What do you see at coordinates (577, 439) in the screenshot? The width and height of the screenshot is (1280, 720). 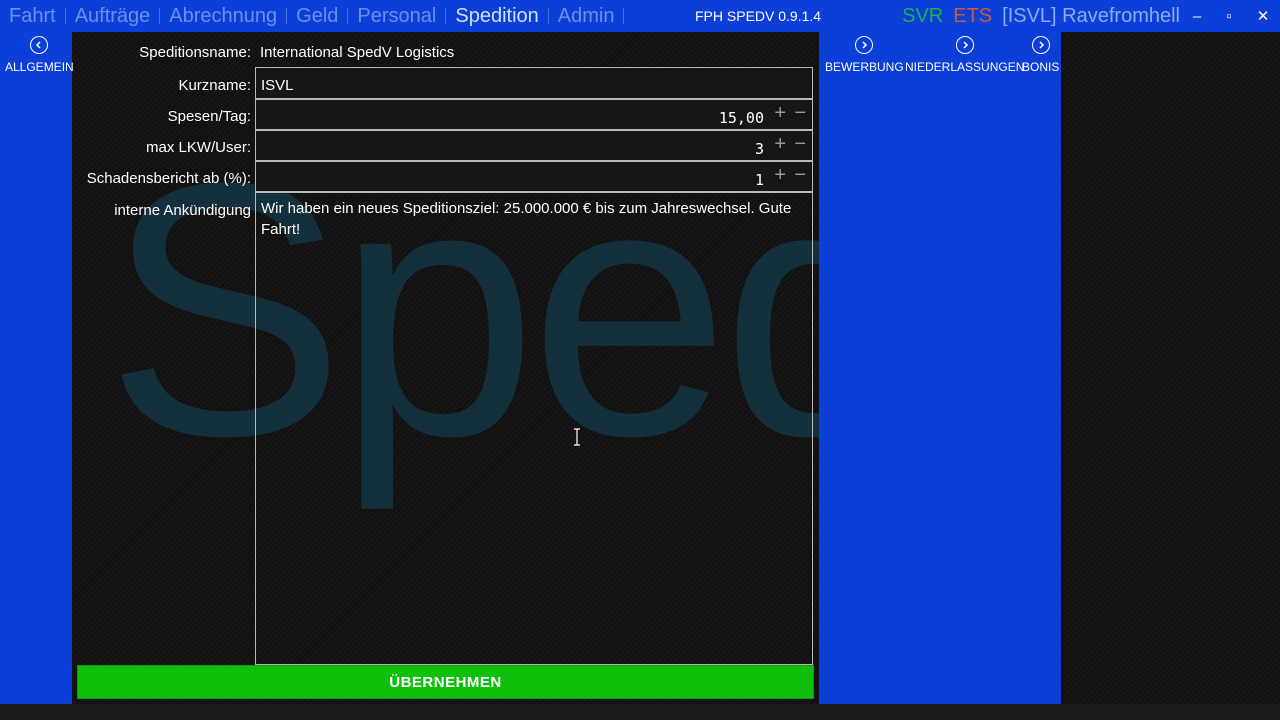 I see `text-cursor-icon` at bounding box center [577, 439].